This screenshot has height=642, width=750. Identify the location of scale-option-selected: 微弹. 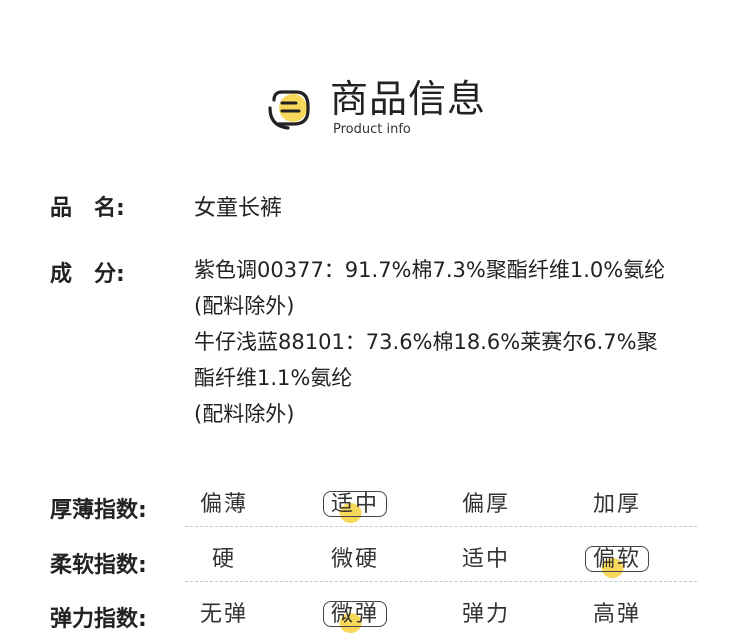
(355, 616).